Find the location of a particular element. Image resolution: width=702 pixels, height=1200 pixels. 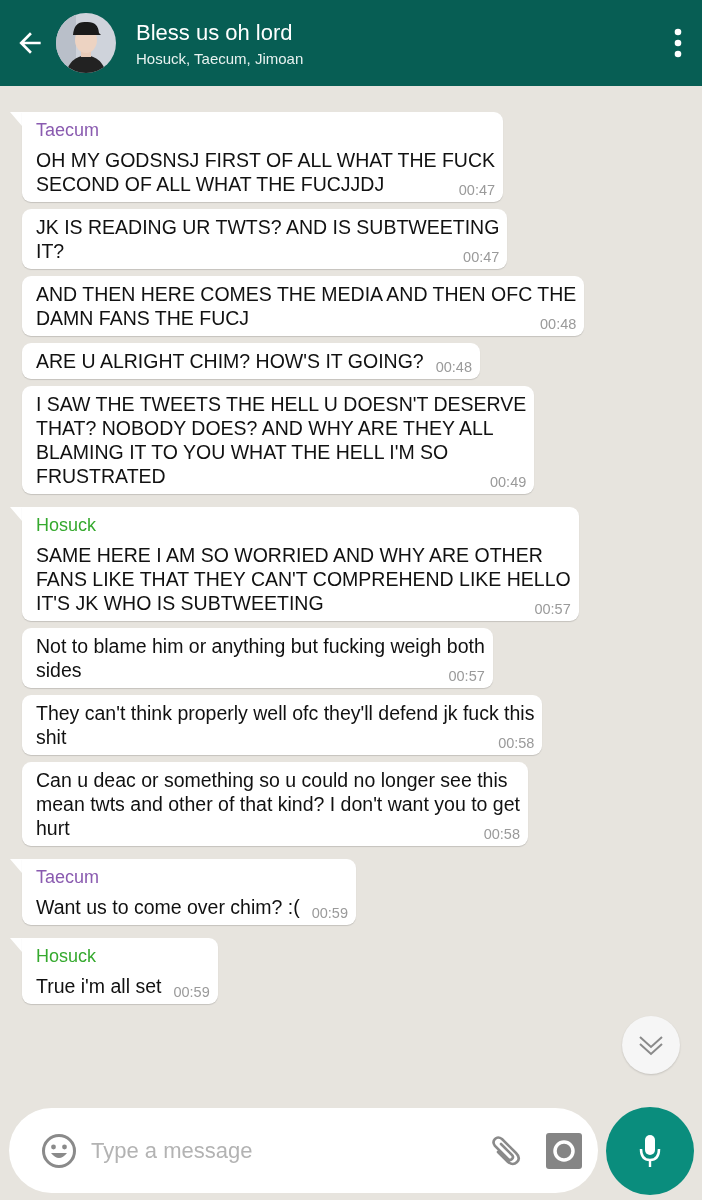

message-bubble: Taecum OH MY GODSNSJ FIRST OF ALL WHAT THE FUCK SECOND OF ALL WHAT THE FUCJJDJ 00:47 is located at coordinates (263, 157).